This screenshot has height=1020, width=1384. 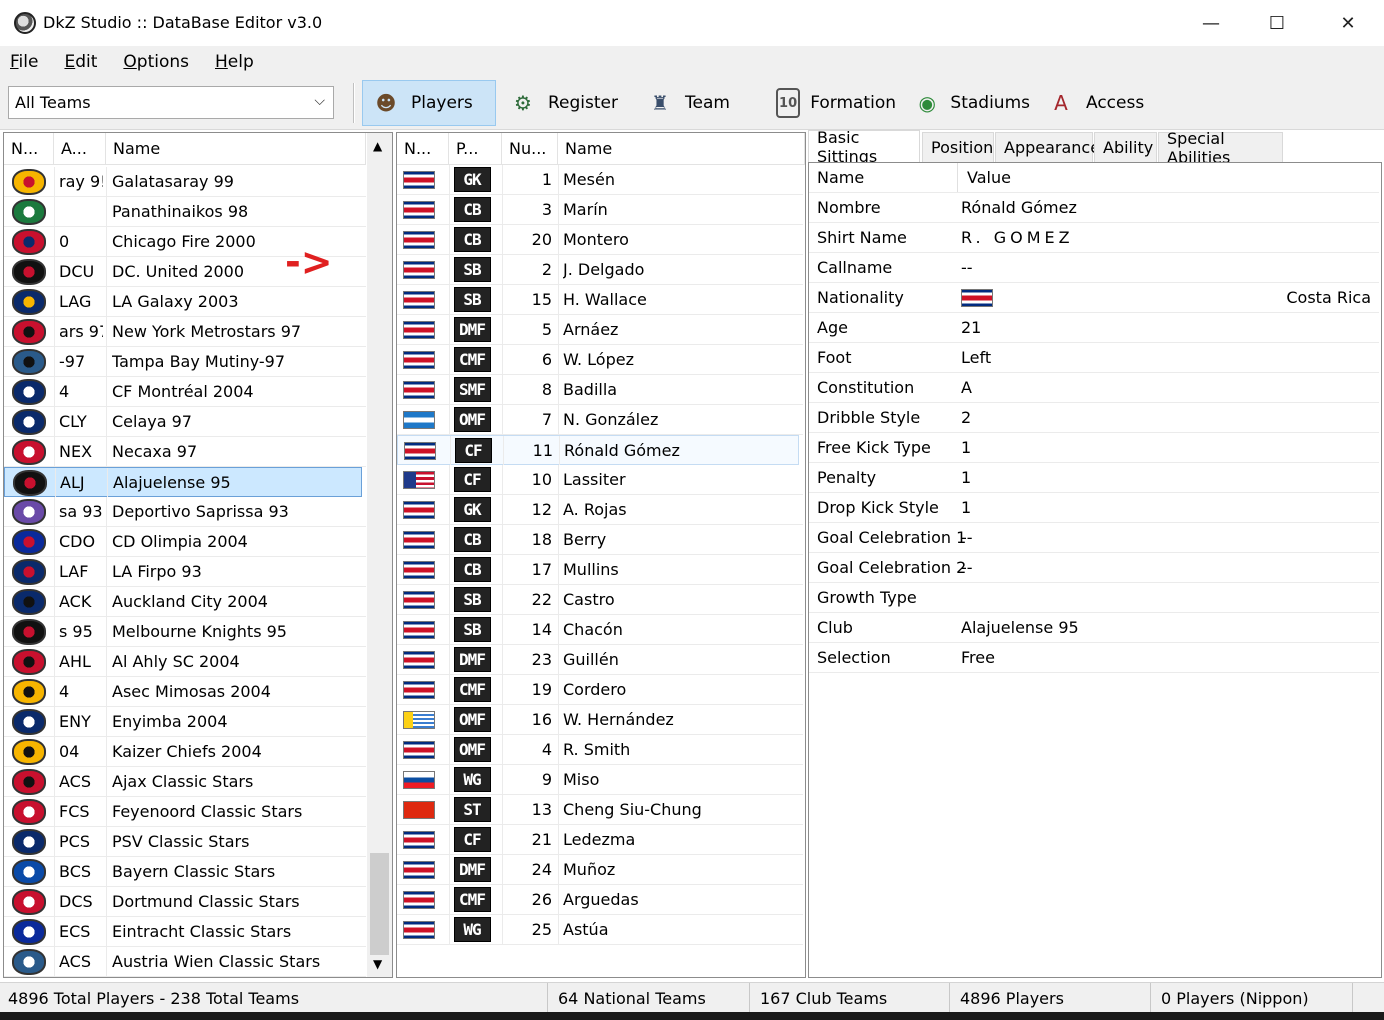 I want to click on player-row: OMF 7 N. González, so click(x=600, y=420).